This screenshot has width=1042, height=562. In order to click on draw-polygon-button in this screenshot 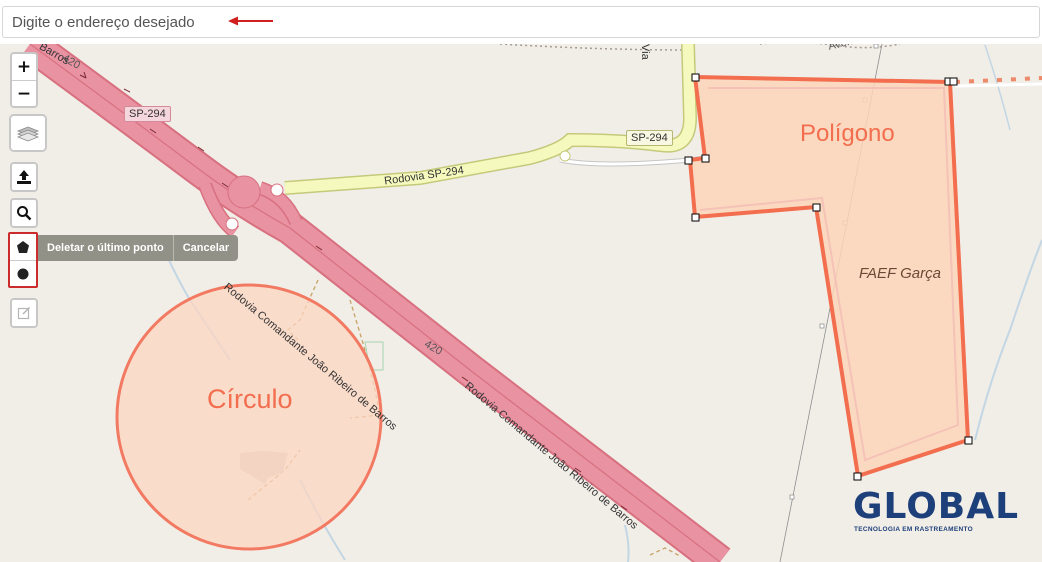, I will do `click(23, 247)`.